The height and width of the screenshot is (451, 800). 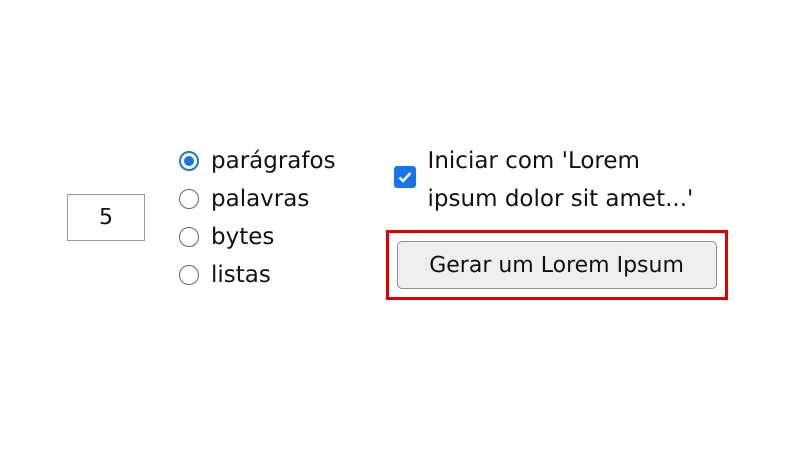 I want to click on radio-label: parágrafos, so click(x=273, y=161).